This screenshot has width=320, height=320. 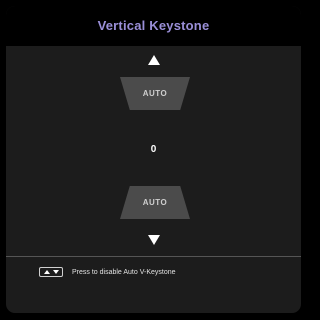 I want to click on title-bar: Vertical Keystone, so click(x=153, y=26).